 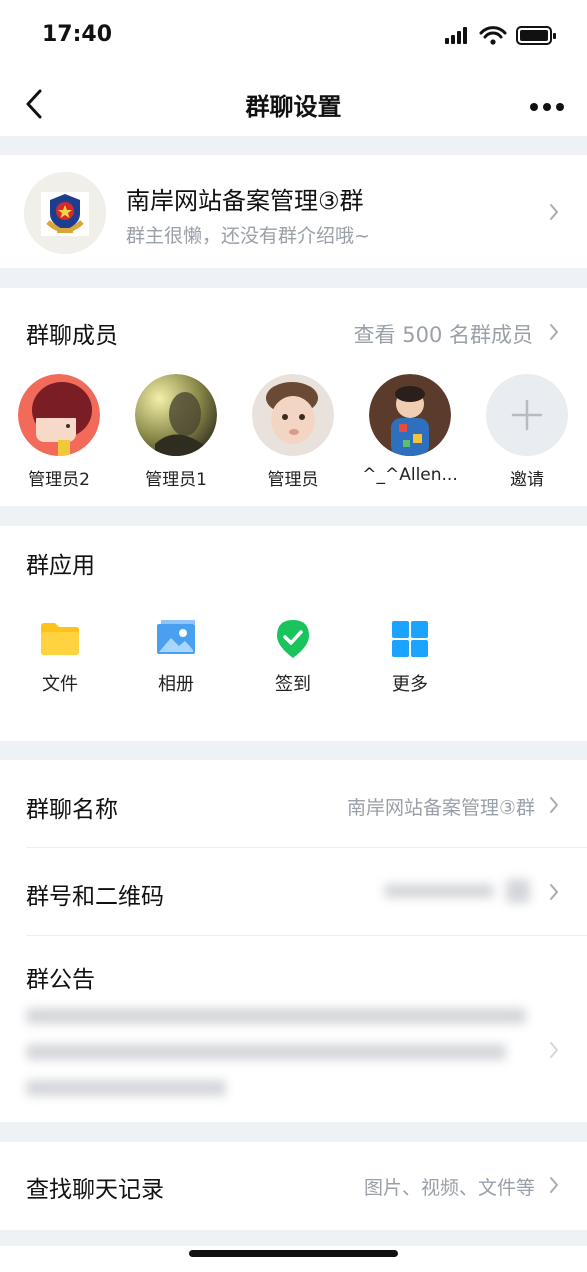 I want to click on status-icons, so click(x=505, y=37).